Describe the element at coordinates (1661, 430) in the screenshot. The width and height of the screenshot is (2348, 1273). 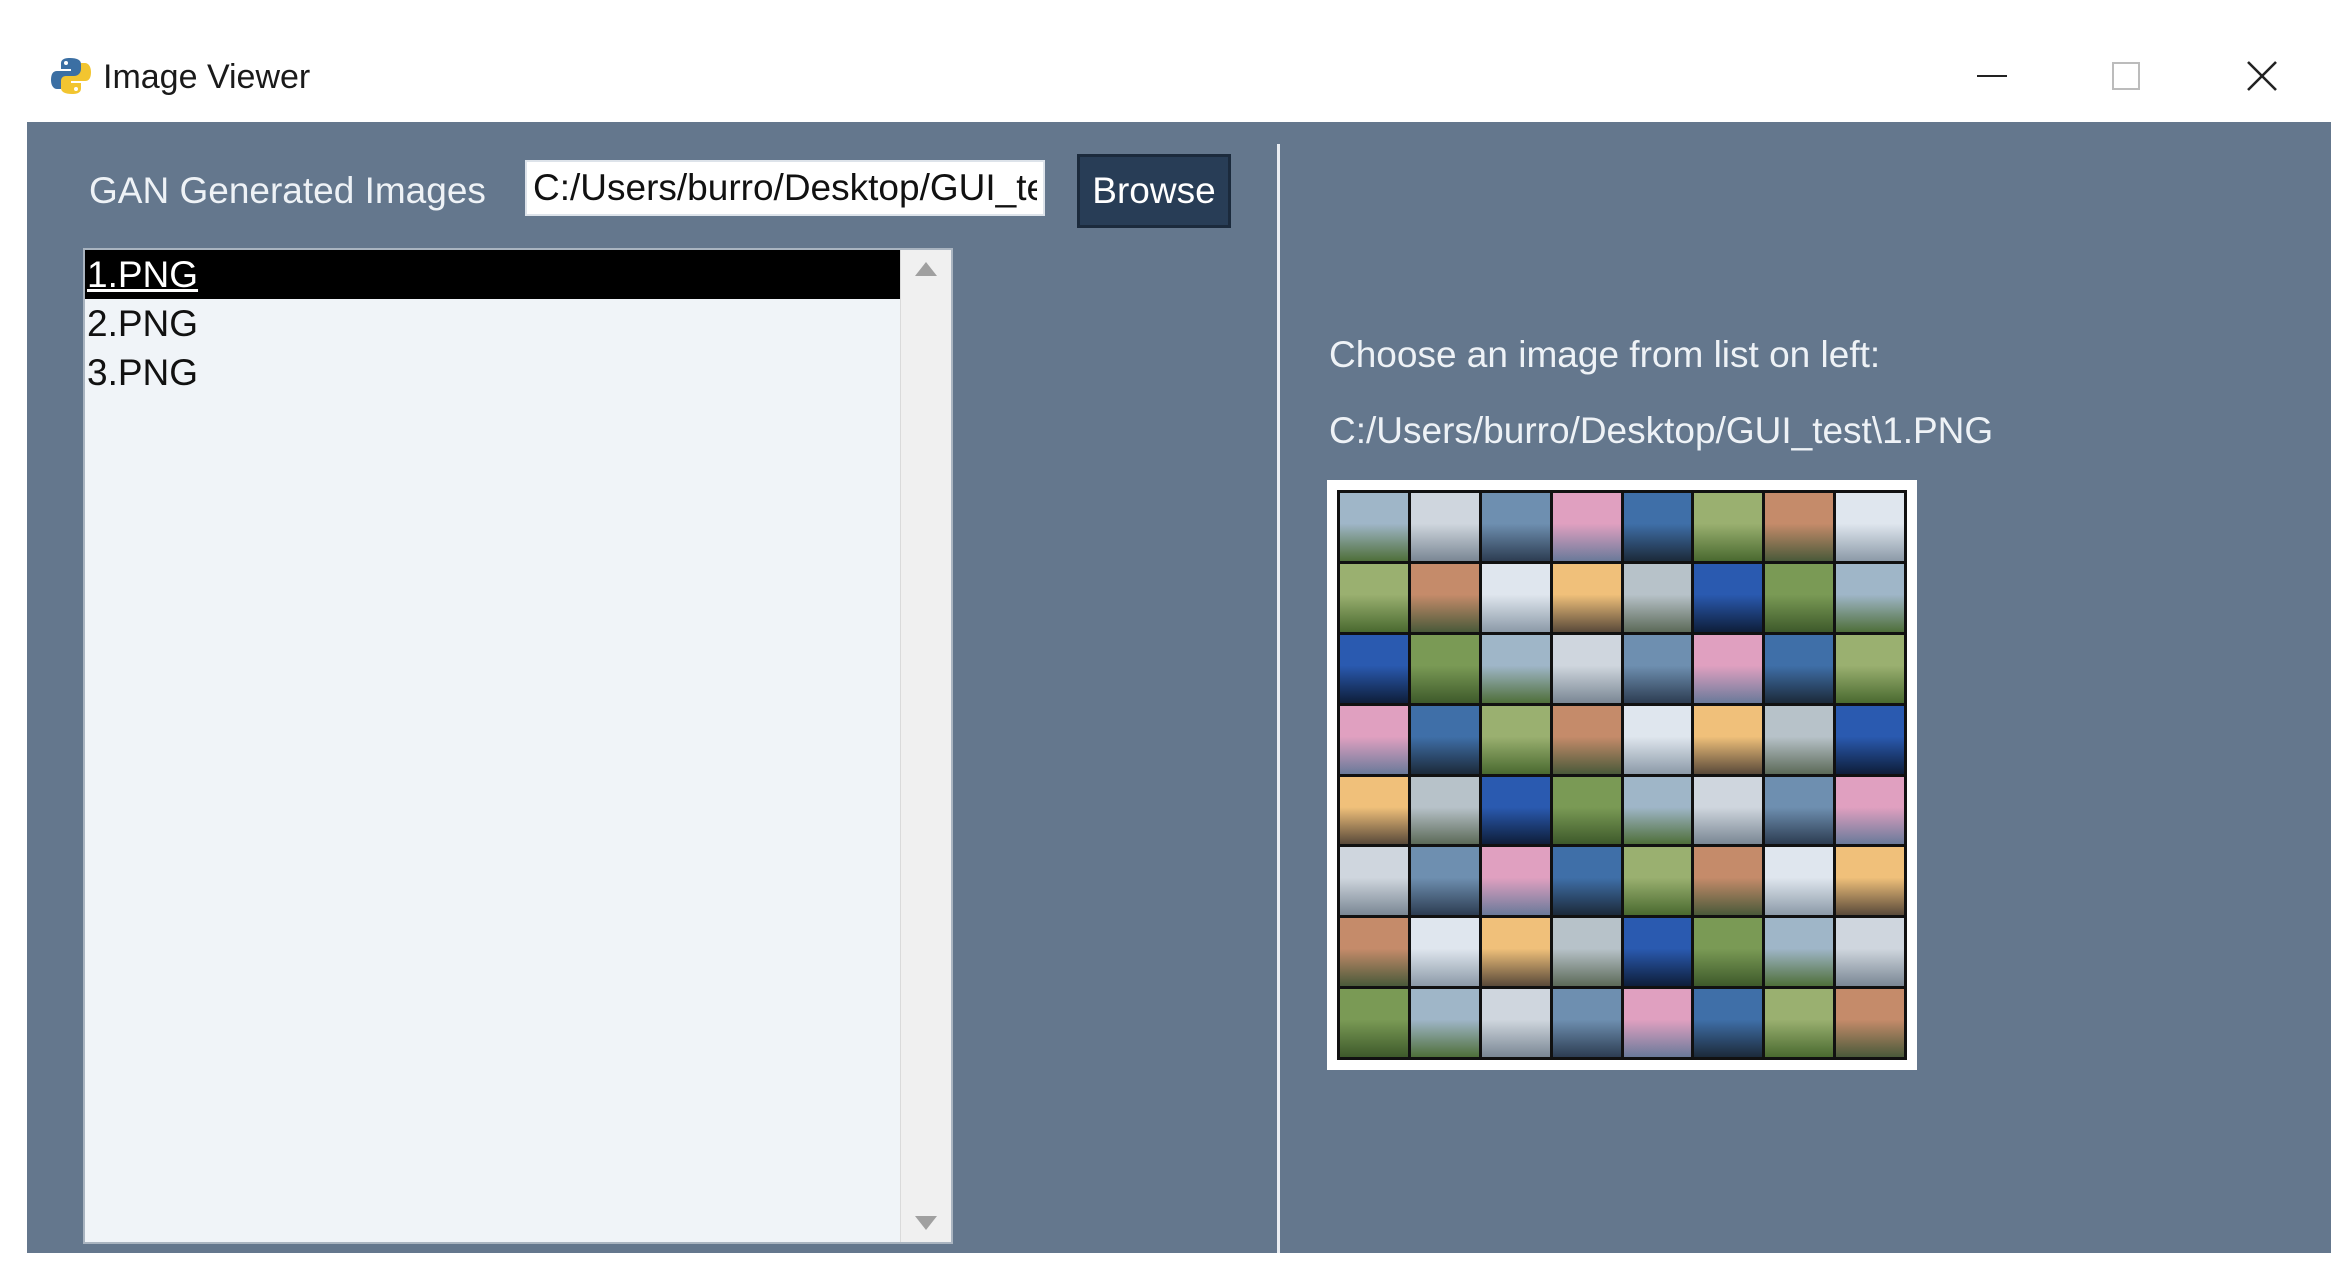
I see `selected-image-path: C:/Users/burro/Desktop/GUI_test\1.PNG` at that location.